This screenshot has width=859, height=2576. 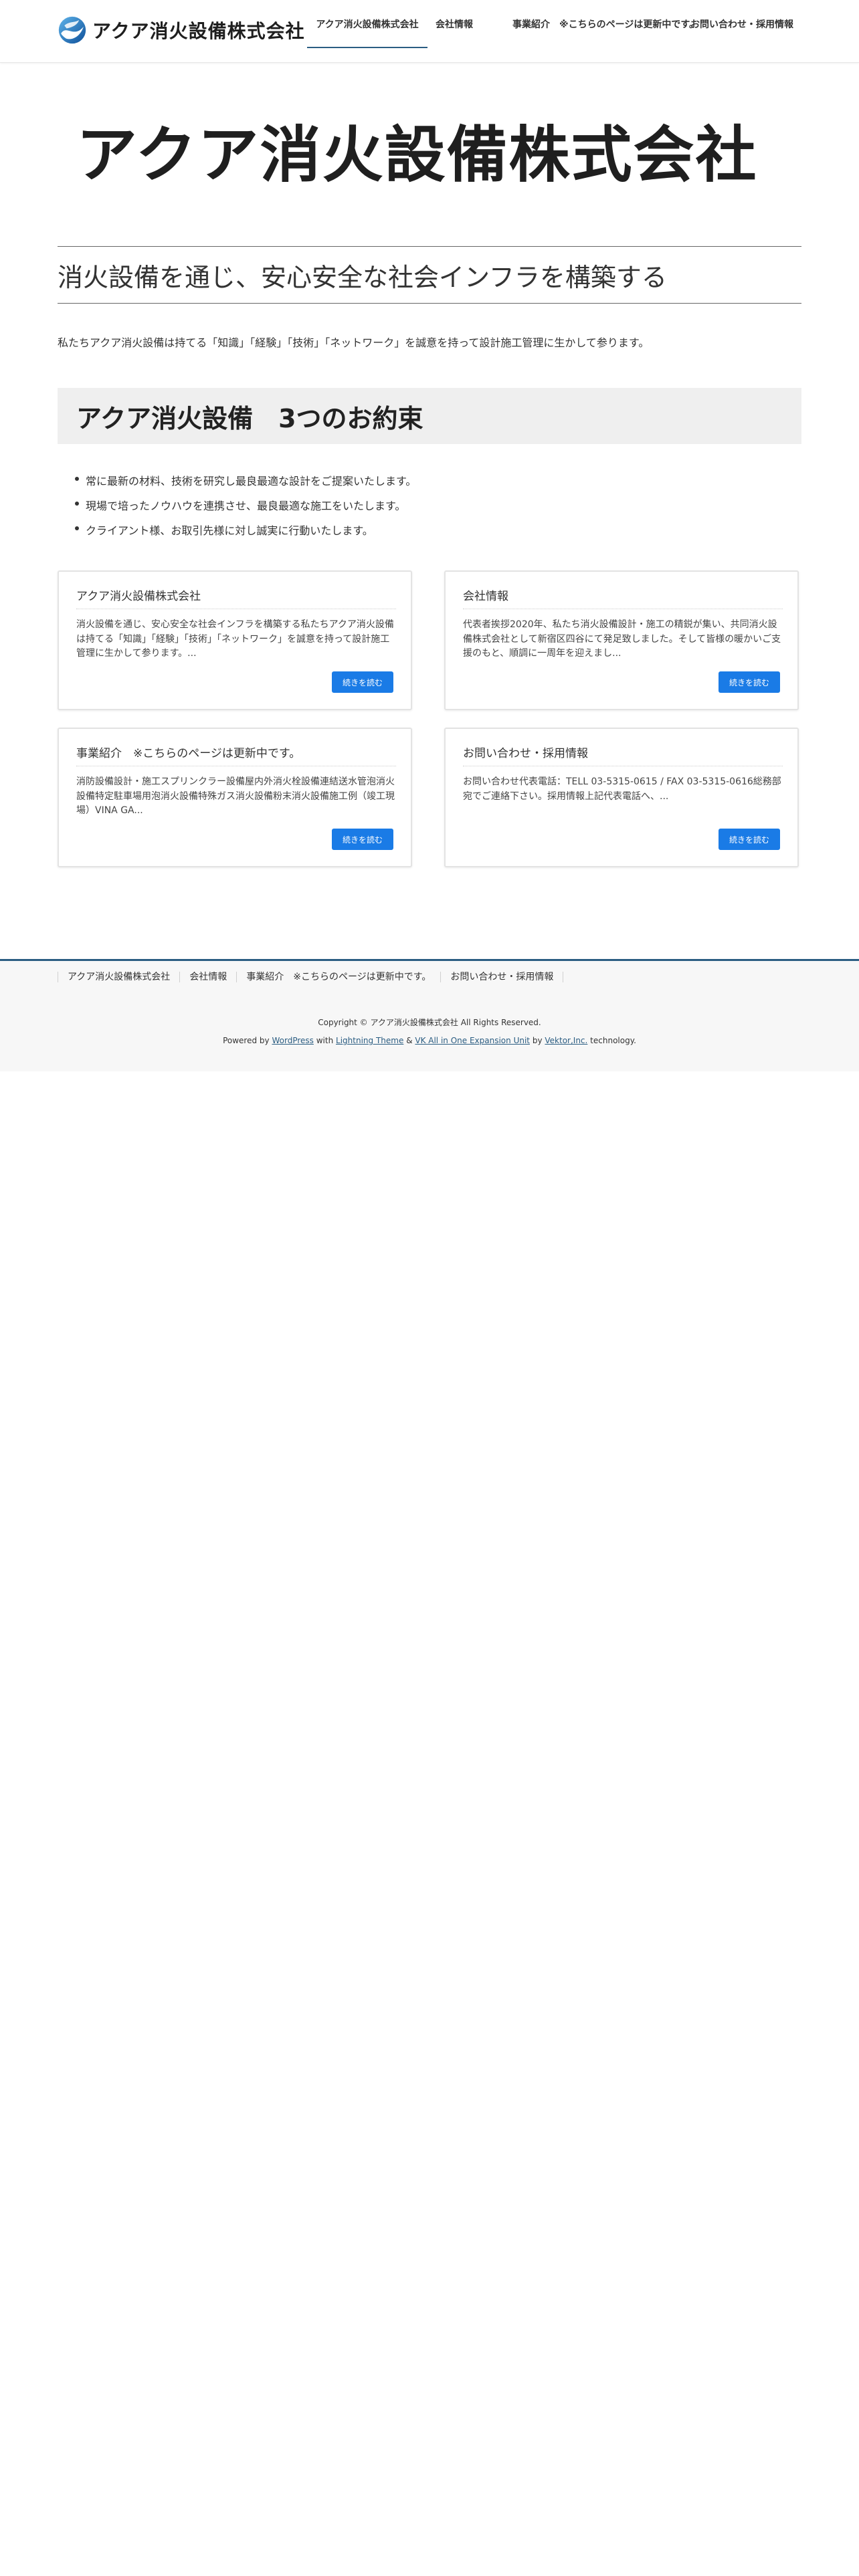 I want to click on gnav-item-business: 事業紹介 ※こちらのページは更新中です。, so click(x=605, y=24).